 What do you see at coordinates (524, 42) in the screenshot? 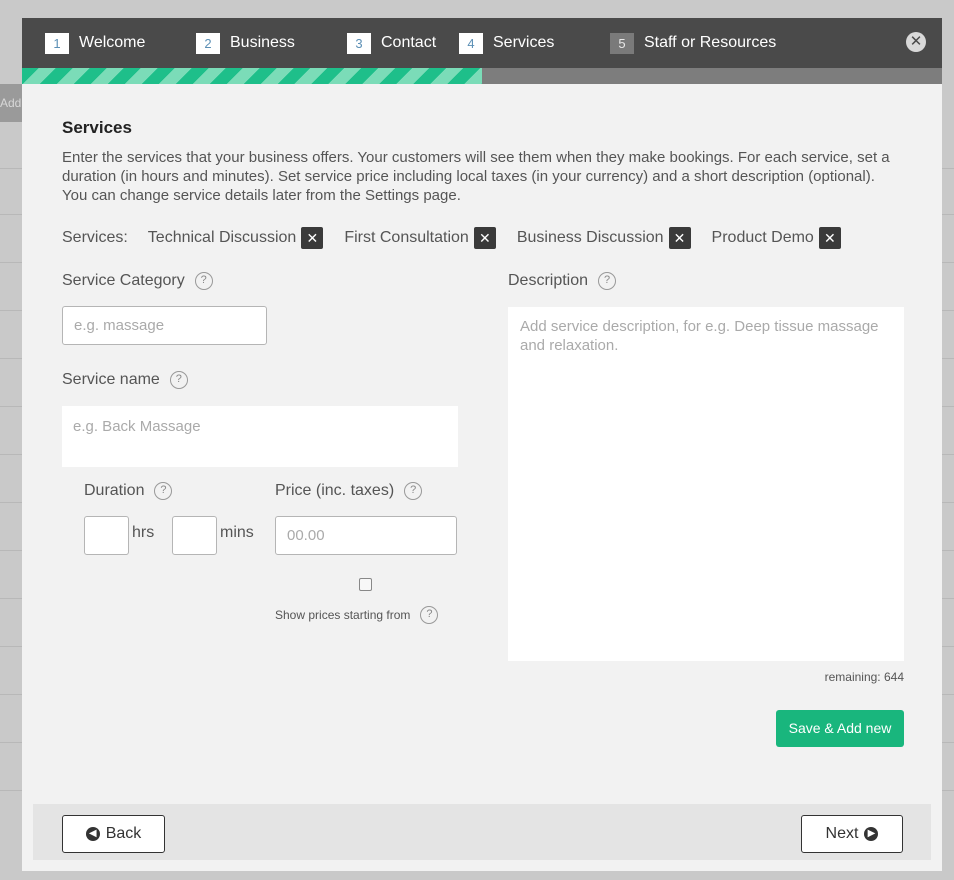
I see `step-label: Services` at bounding box center [524, 42].